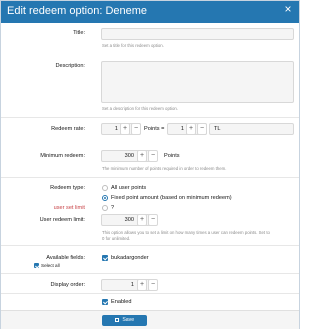  What do you see at coordinates (197, 82) in the screenshot?
I see `description-textarea` at bounding box center [197, 82].